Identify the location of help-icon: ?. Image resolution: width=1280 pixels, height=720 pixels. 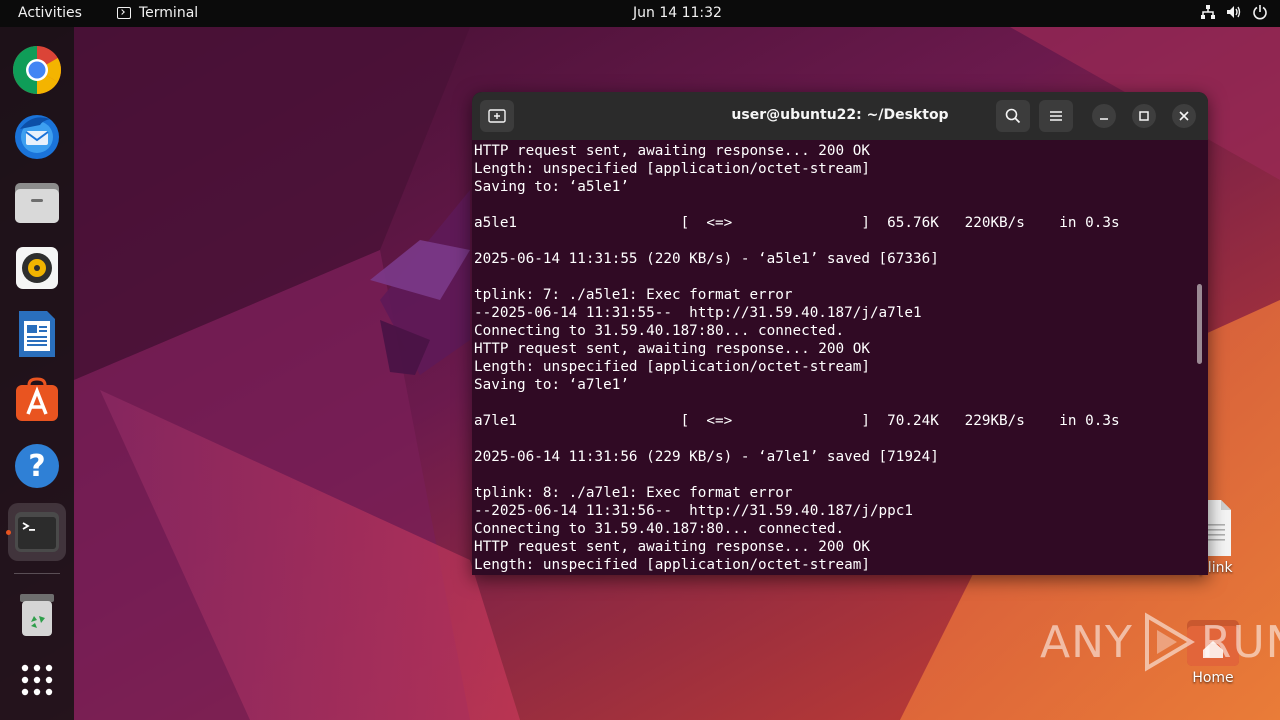
(37, 466).